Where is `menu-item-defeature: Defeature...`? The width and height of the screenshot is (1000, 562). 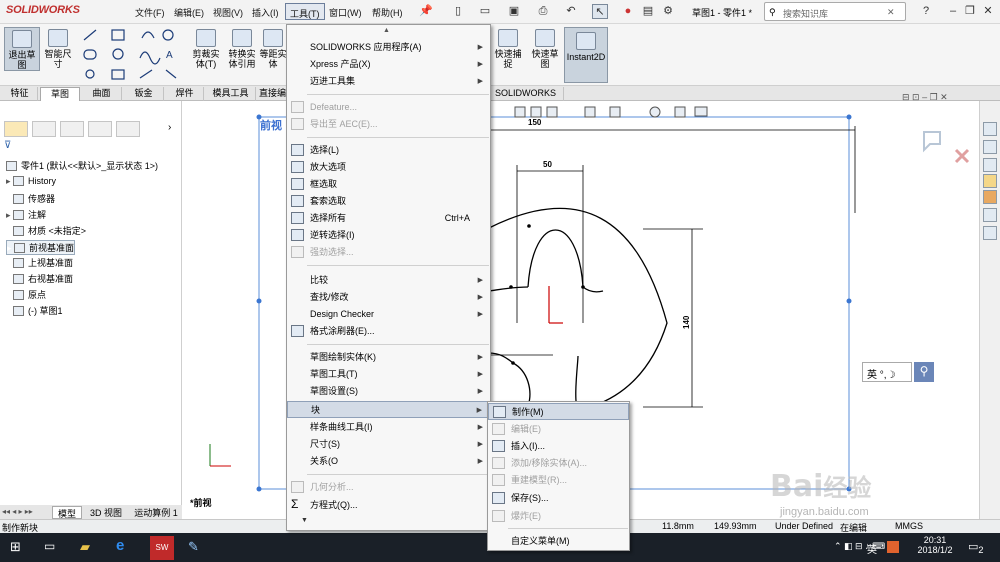
menu-item-defeature: Defeature... is located at coordinates (388, 107).